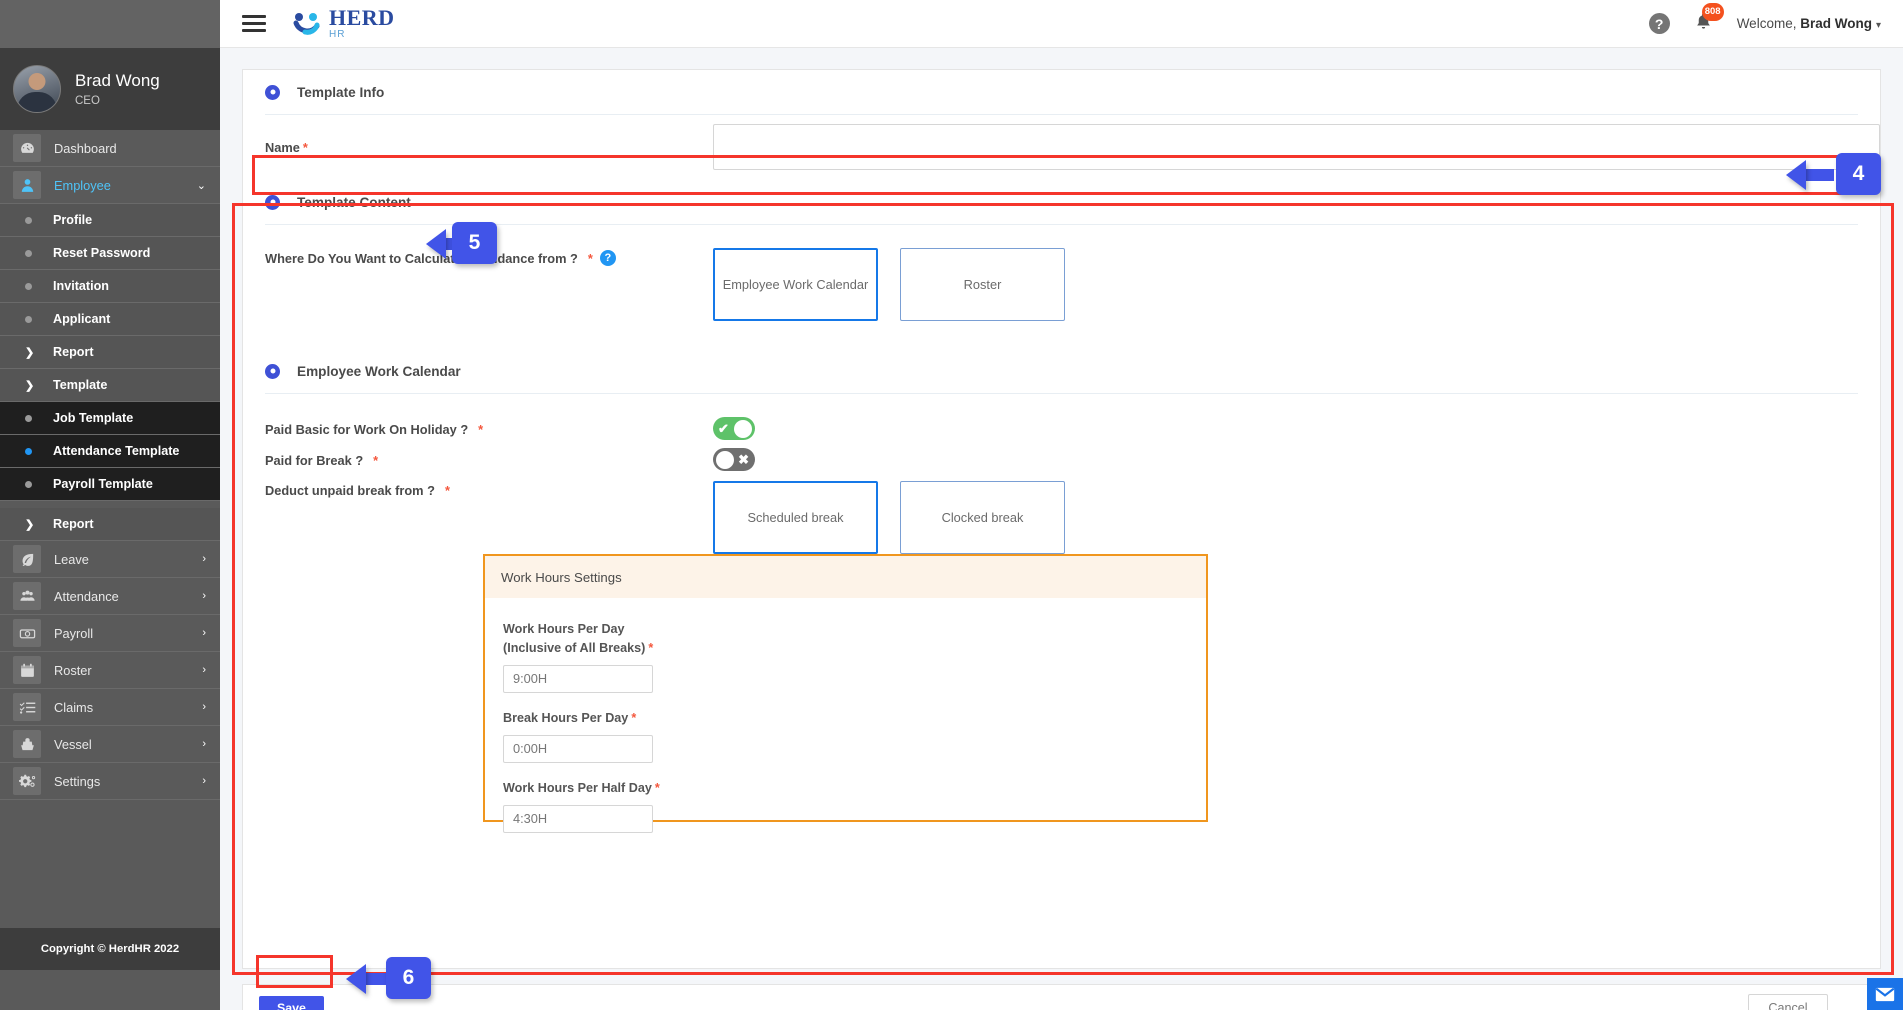 This screenshot has height=1010, width=1903. Describe the element at coordinates (1061, 92) in the screenshot. I see `section-template-info: Template Info` at that location.